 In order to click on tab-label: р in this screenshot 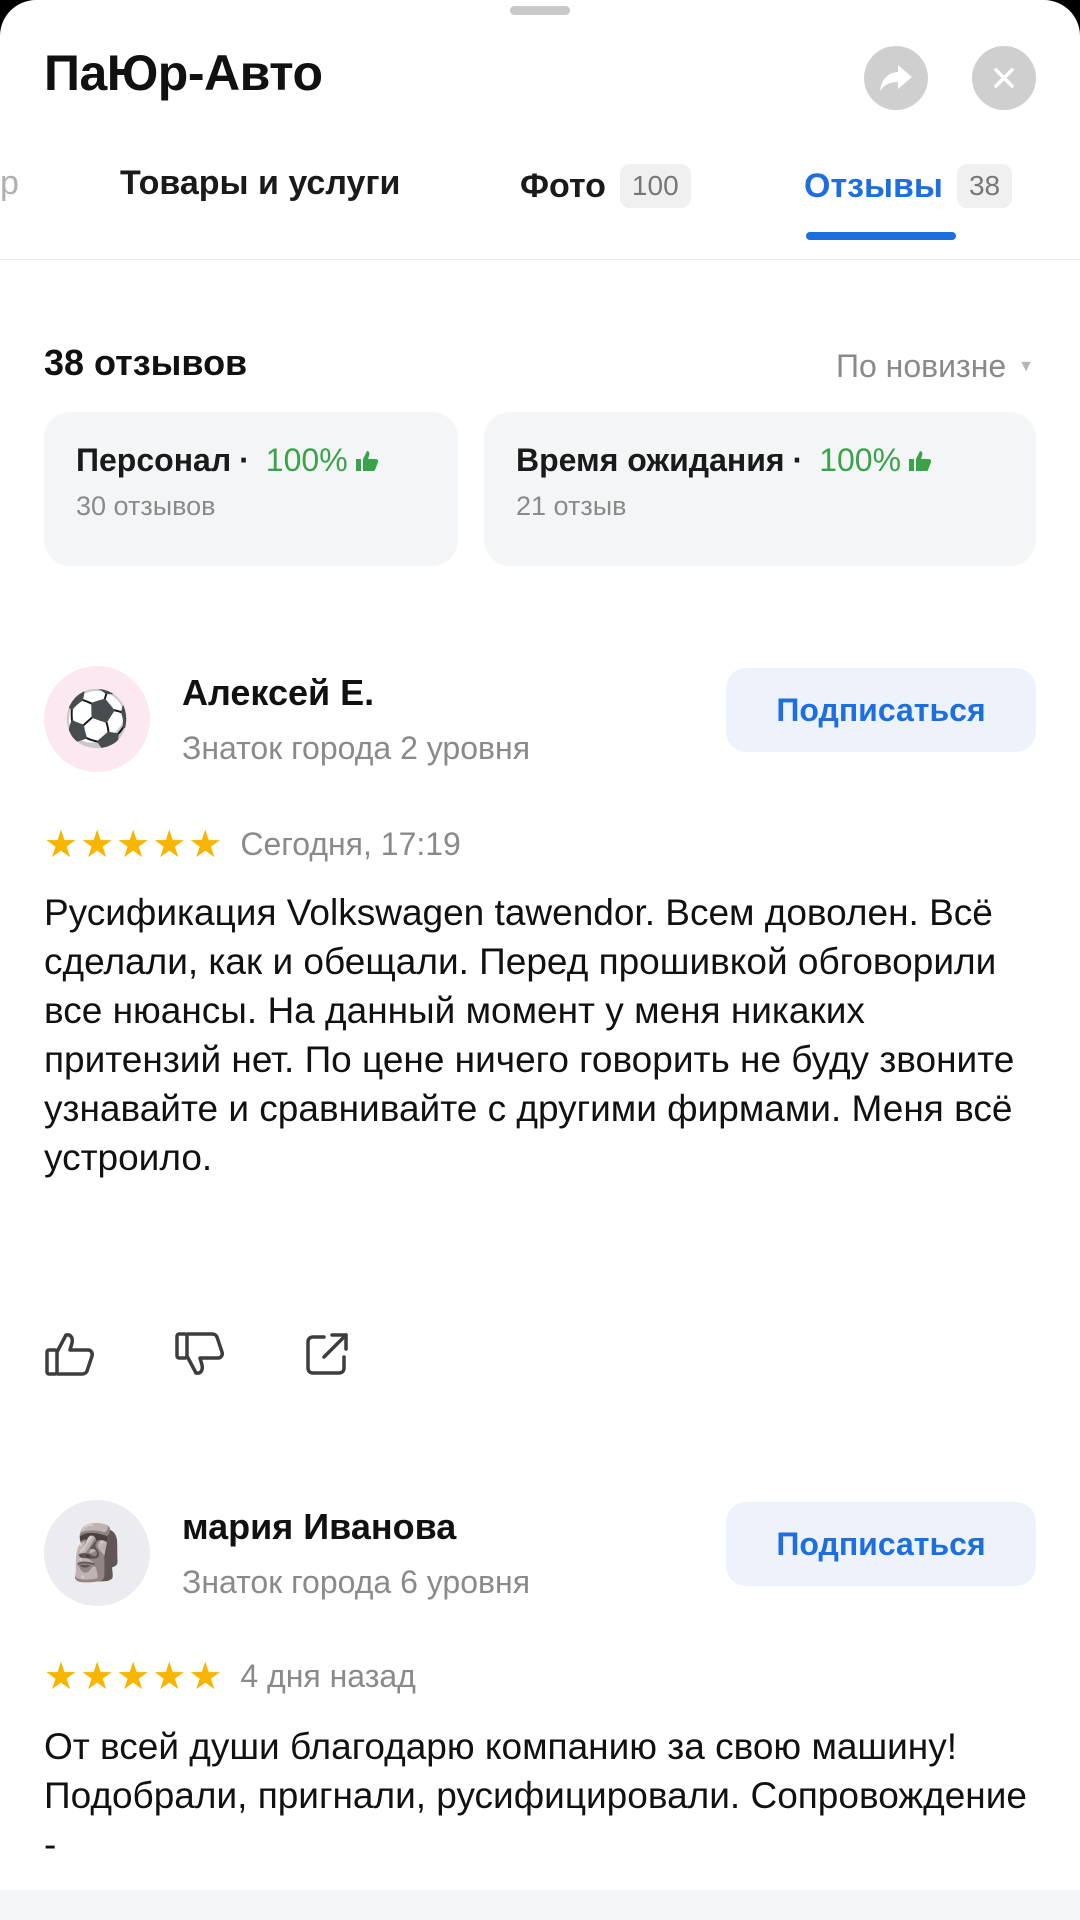, I will do `click(9, 183)`.